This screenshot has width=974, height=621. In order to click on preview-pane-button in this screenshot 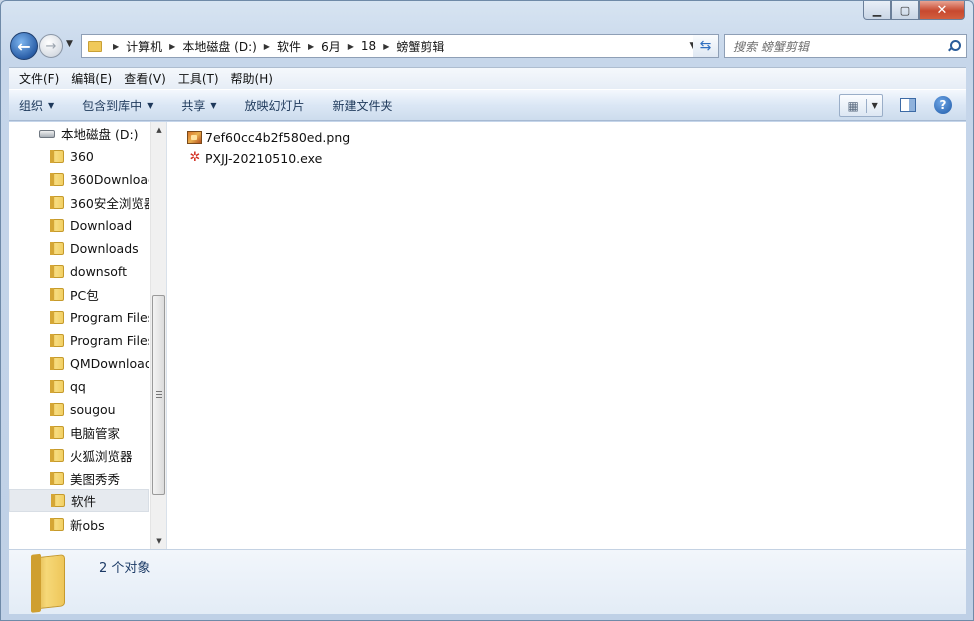, I will do `click(908, 105)`.